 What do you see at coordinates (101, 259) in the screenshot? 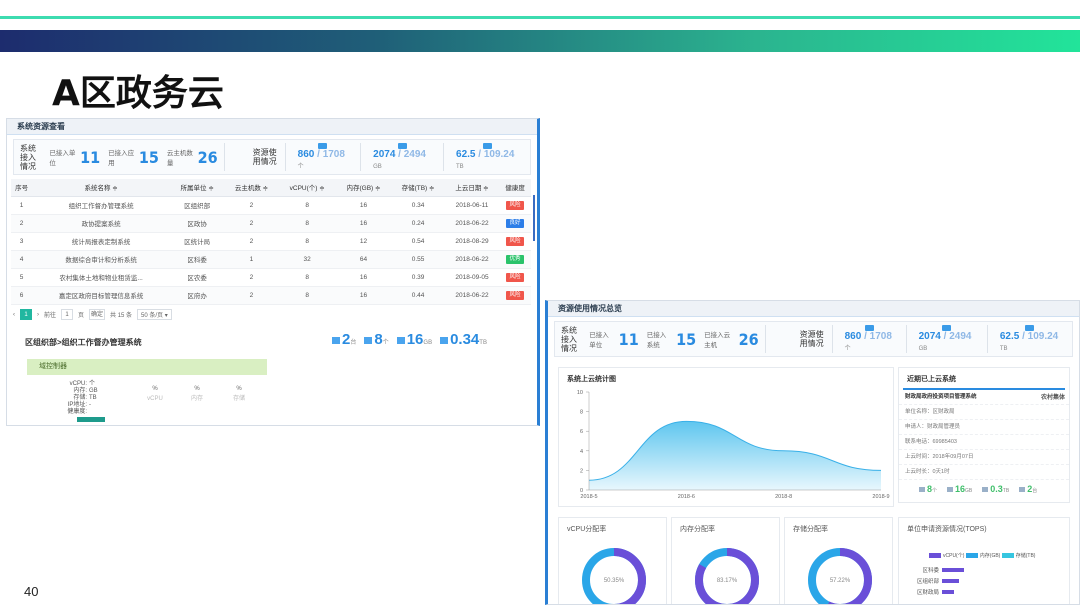
I see `cell-name: 数据综合审计和分析系统` at bounding box center [101, 259].